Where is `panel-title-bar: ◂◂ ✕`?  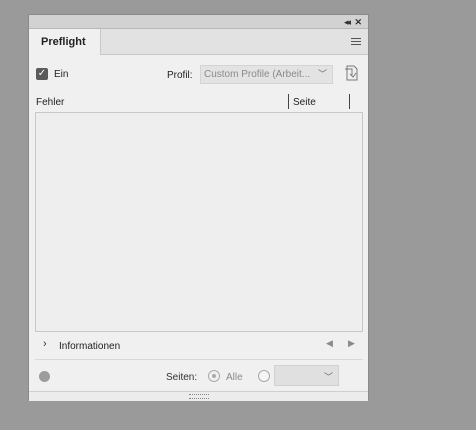
panel-title-bar: ◂◂ ✕ is located at coordinates (198, 22).